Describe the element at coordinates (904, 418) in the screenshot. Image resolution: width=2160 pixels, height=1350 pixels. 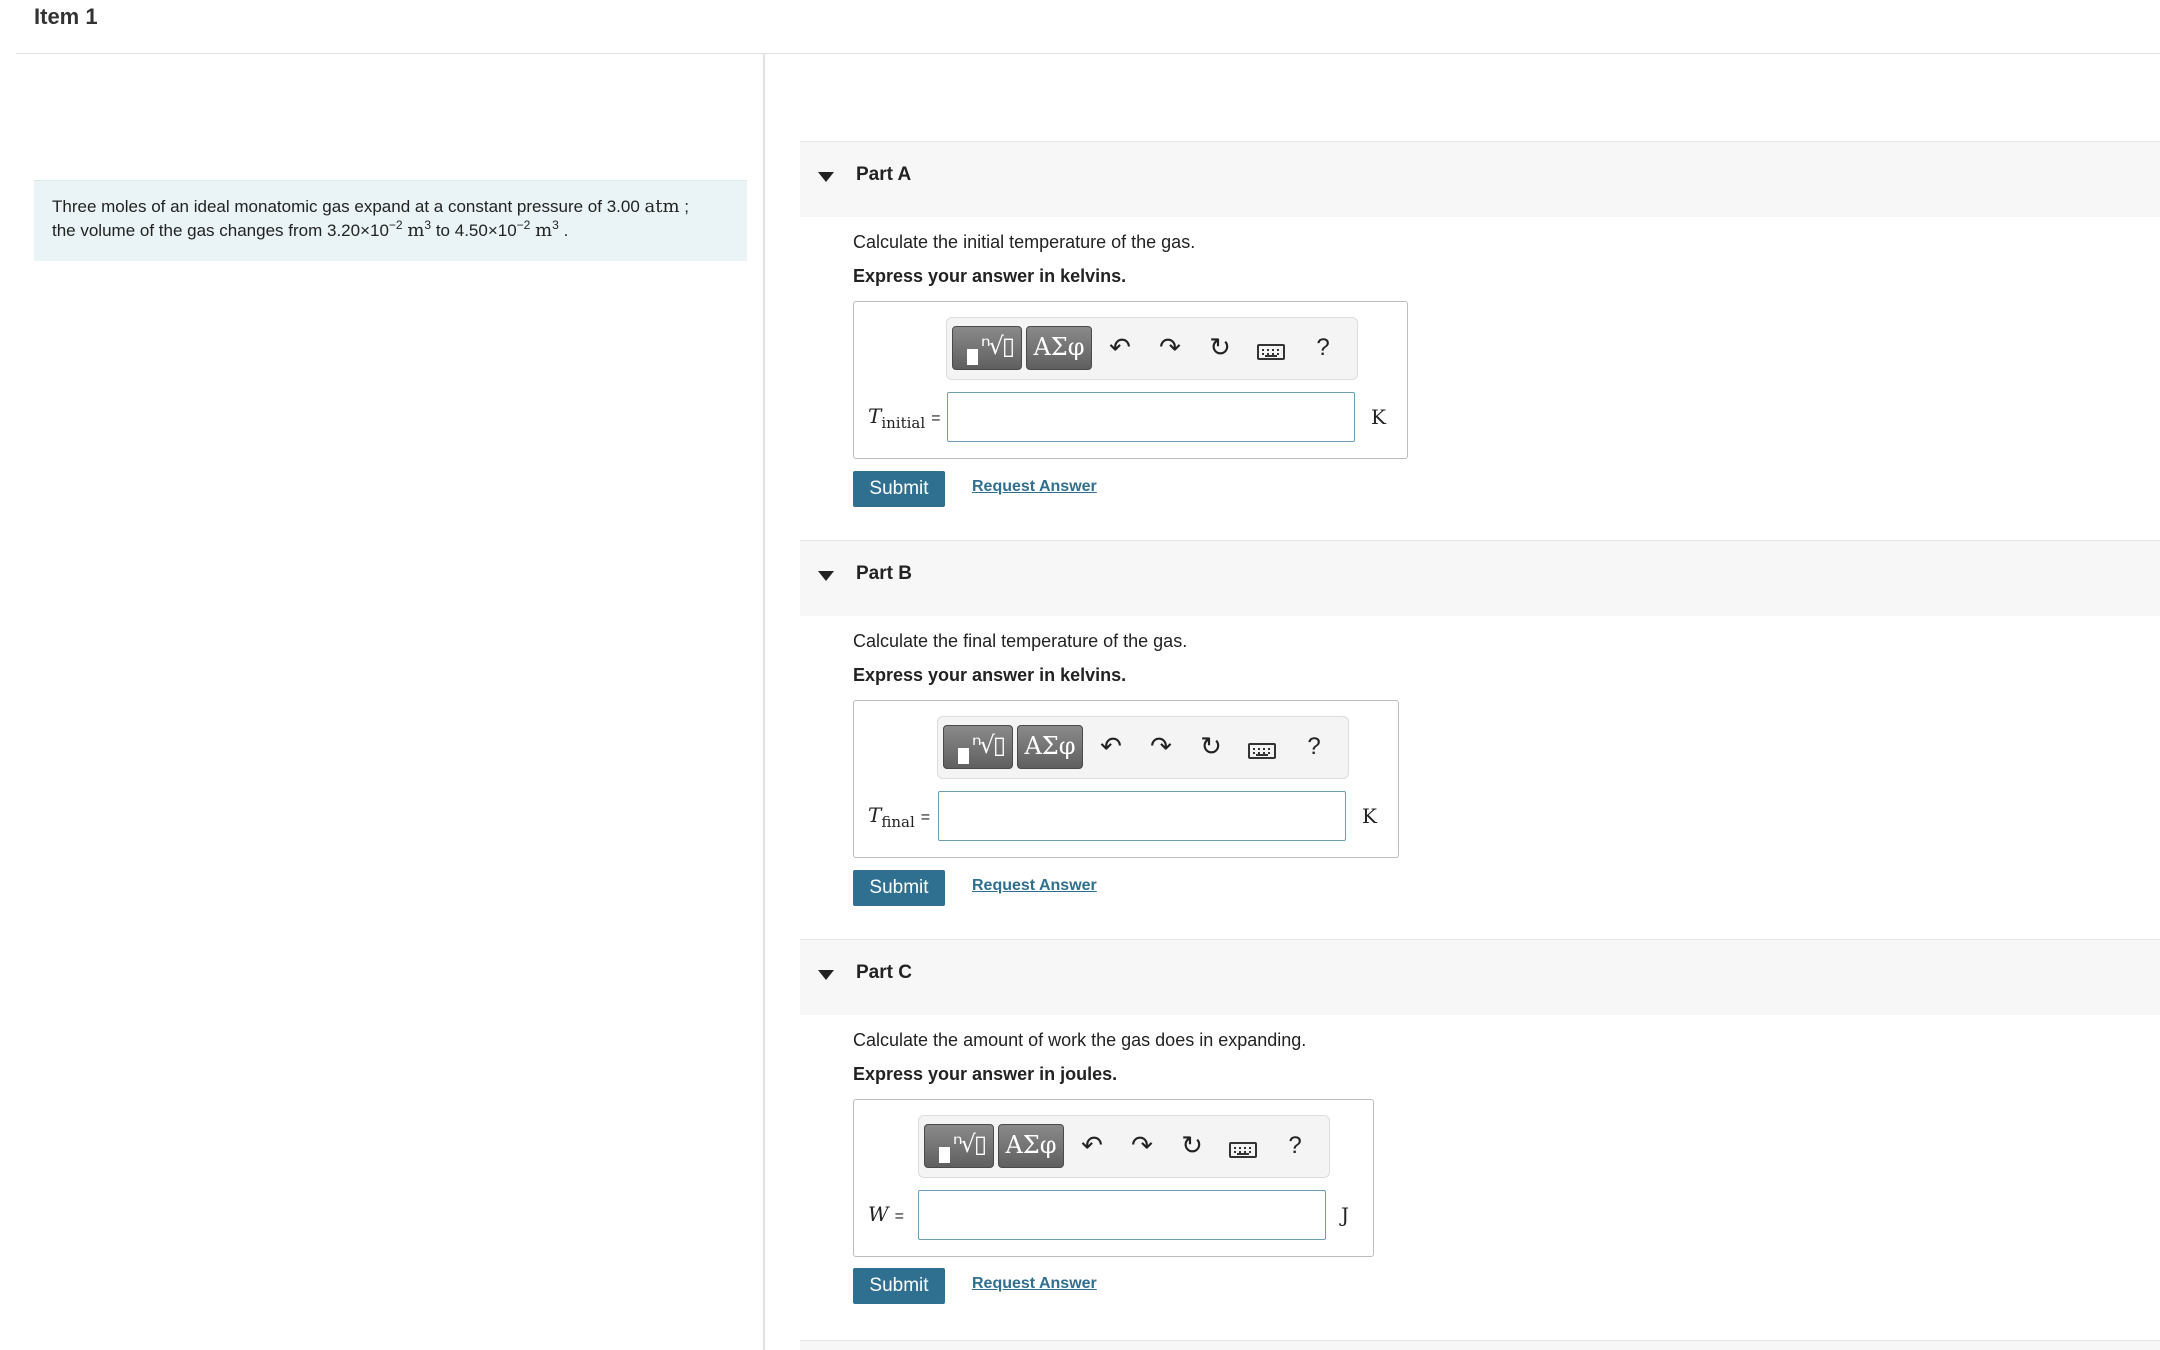
I see `variable-label: Tinitial =` at that location.